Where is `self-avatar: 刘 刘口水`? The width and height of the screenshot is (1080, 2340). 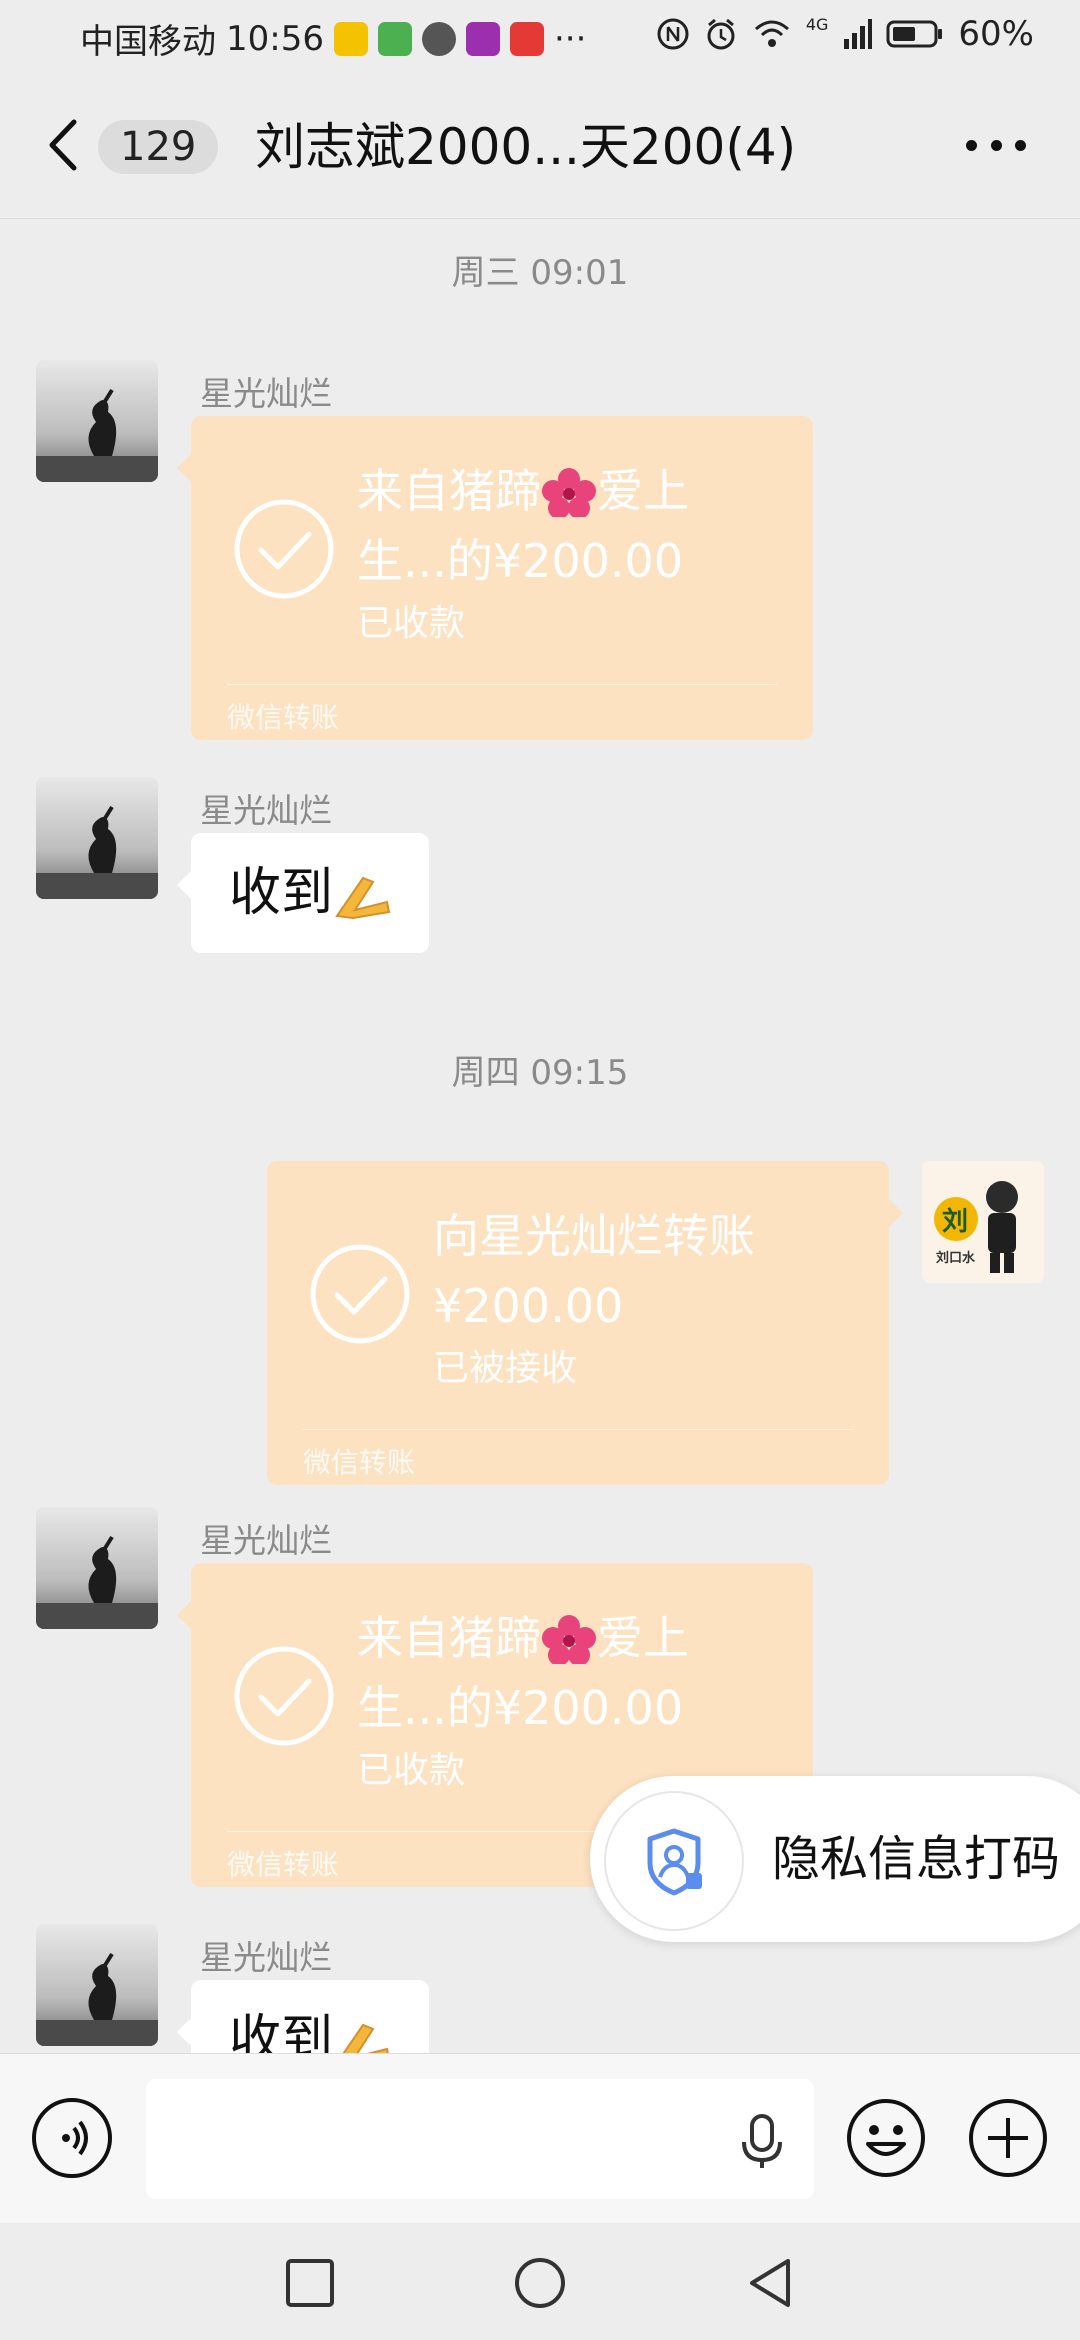
self-avatar: 刘 刘口水 is located at coordinates (983, 1222).